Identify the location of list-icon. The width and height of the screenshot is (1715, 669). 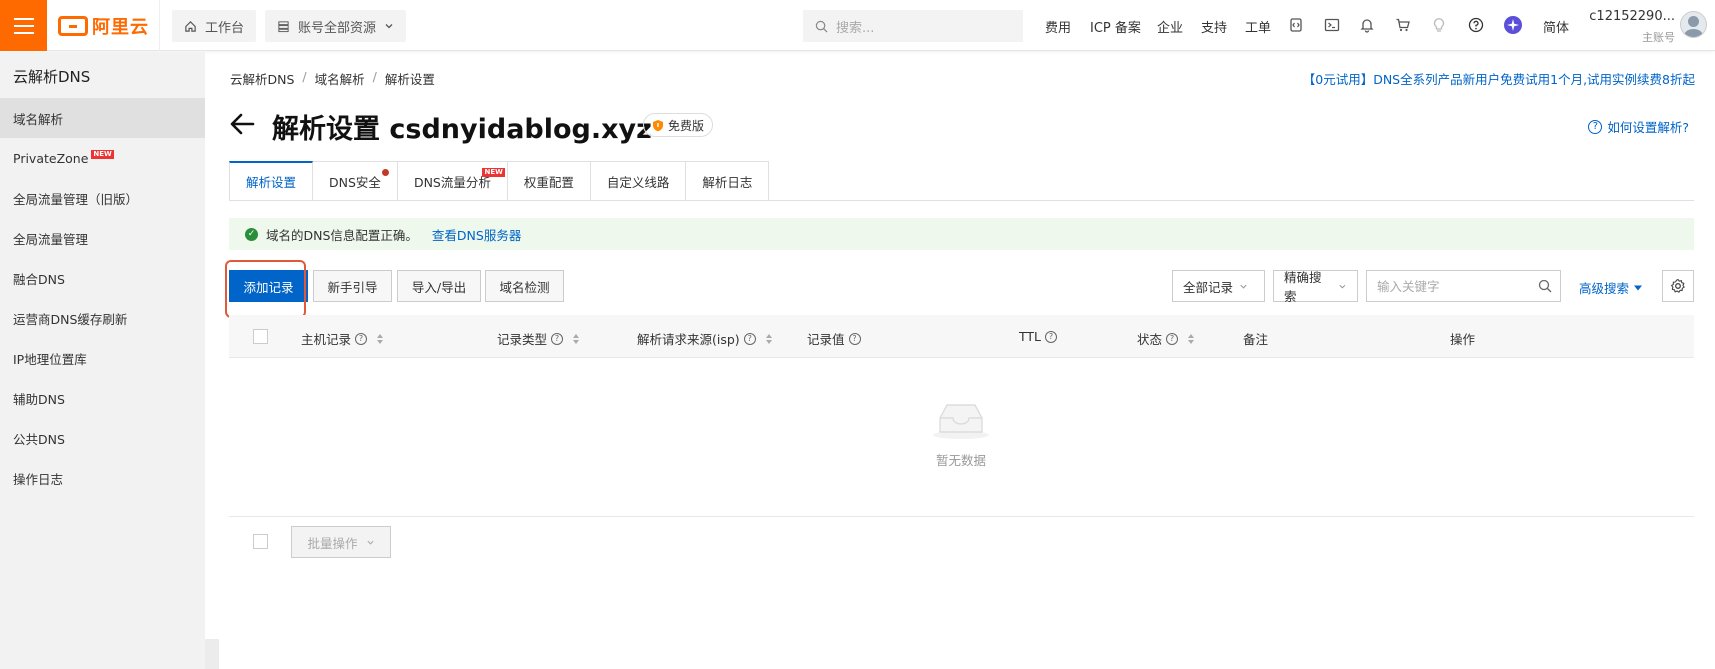
(283, 26).